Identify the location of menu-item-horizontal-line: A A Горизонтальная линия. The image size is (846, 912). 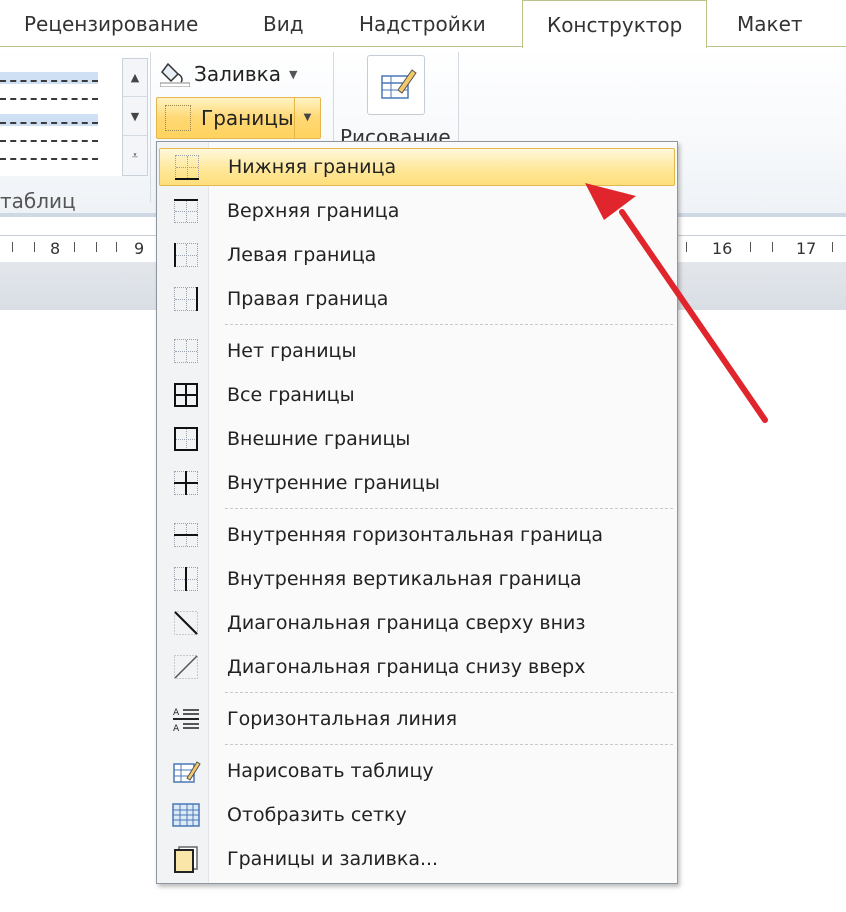
(417, 719).